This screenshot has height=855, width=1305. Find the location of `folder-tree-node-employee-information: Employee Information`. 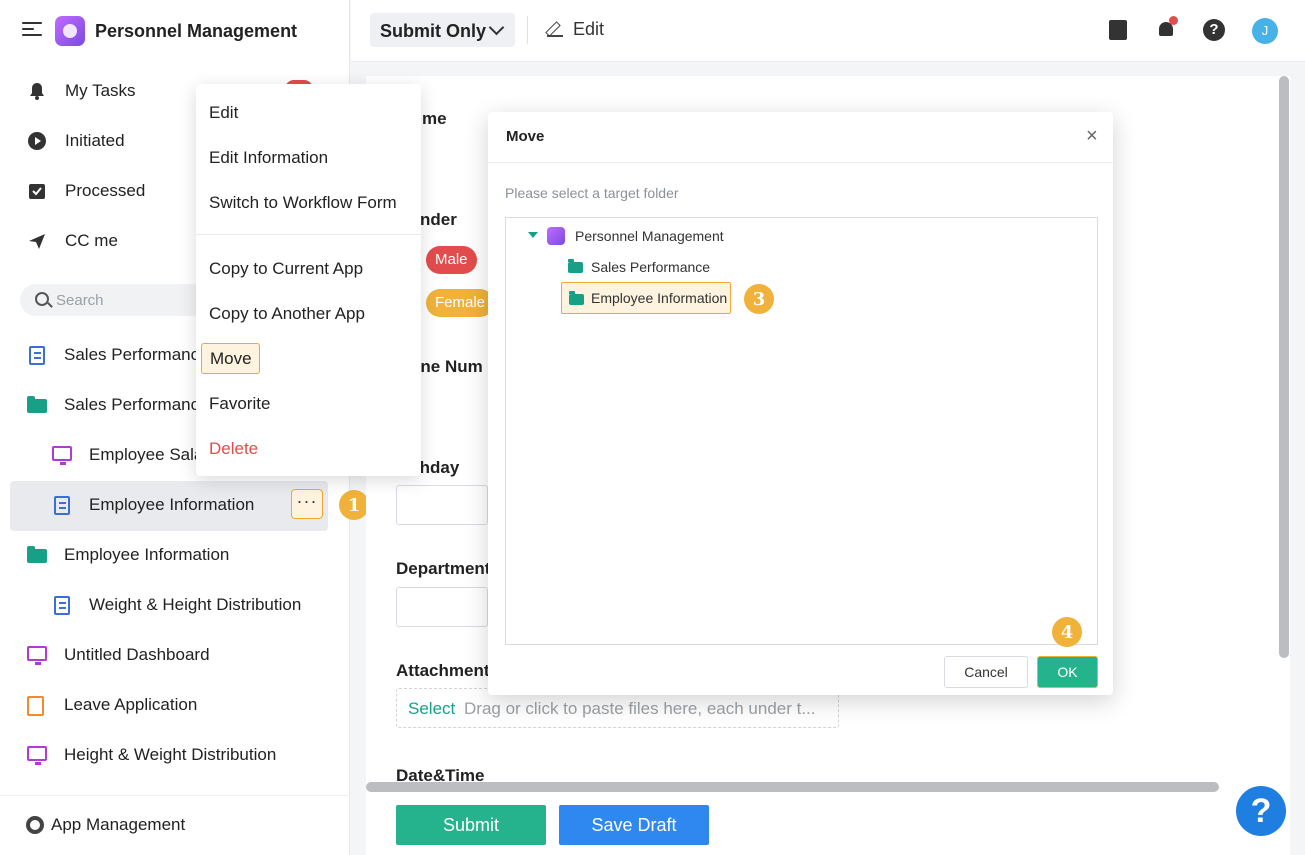

folder-tree-node-employee-information: Employee Information is located at coordinates (646, 298).